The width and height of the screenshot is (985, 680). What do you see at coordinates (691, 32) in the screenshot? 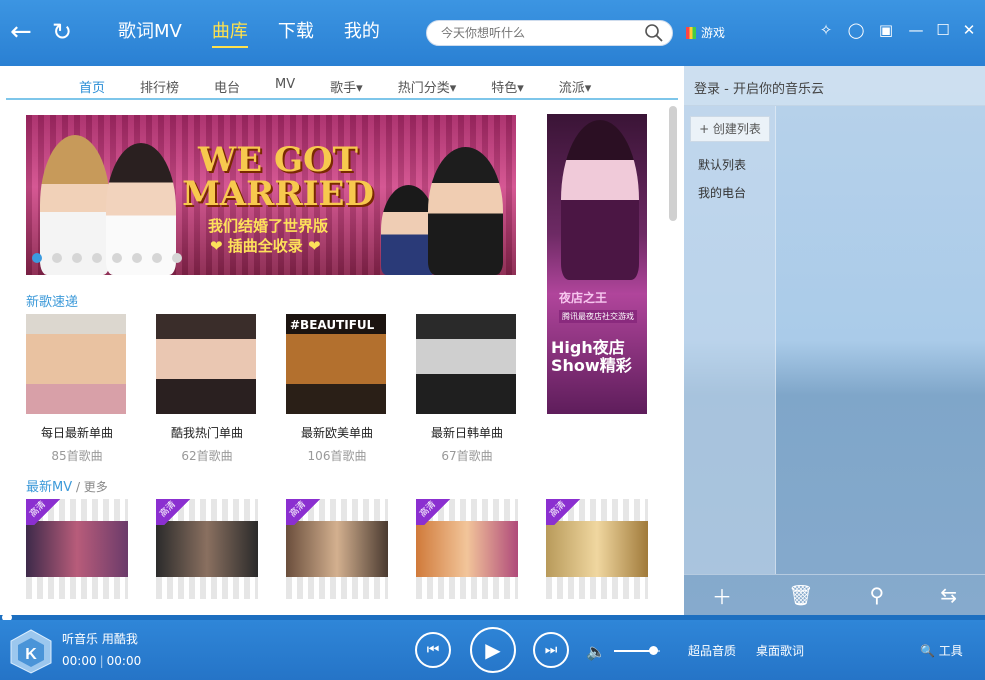
I see `game-icon` at bounding box center [691, 32].